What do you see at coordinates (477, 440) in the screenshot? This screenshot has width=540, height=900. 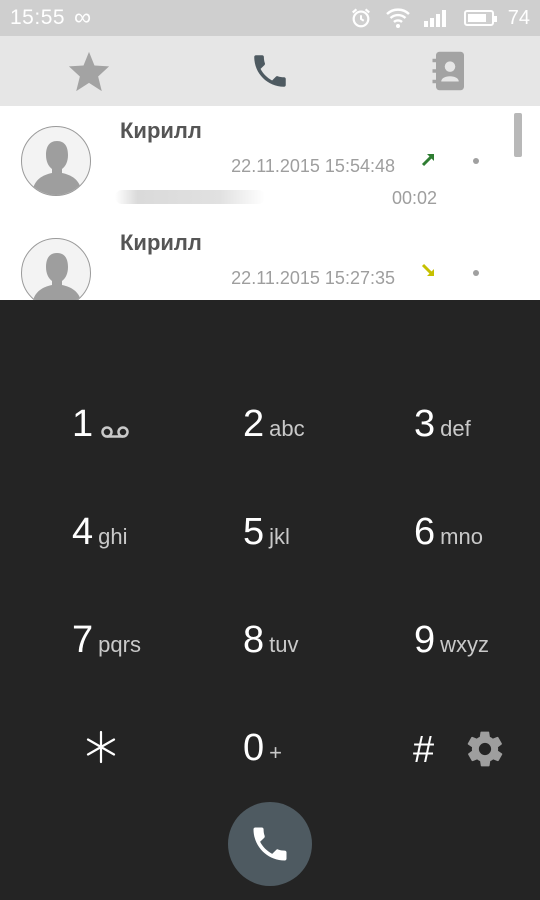 I see `key-3: 3 def` at bounding box center [477, 440].